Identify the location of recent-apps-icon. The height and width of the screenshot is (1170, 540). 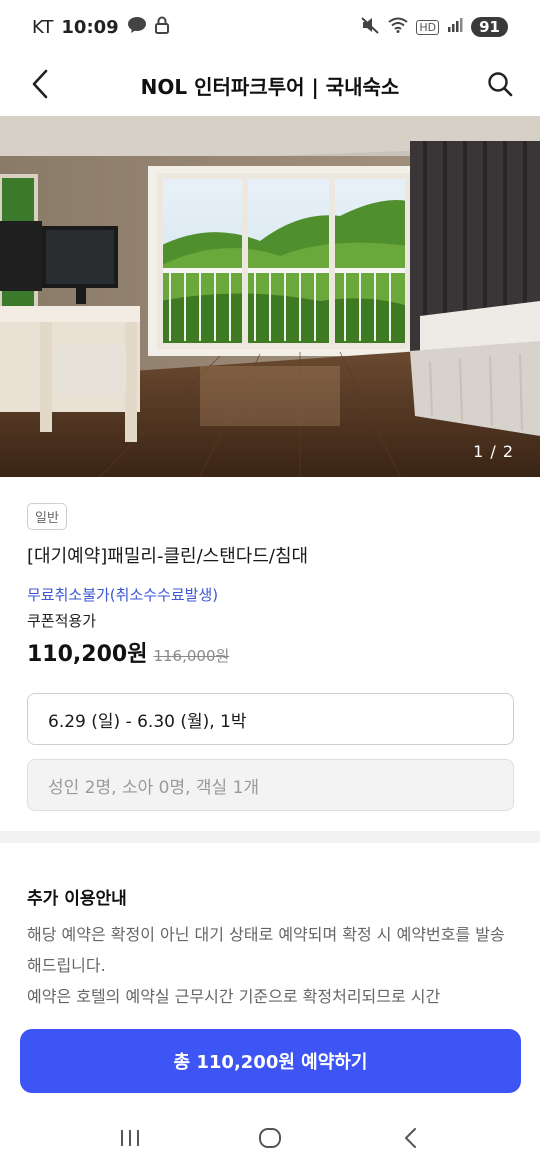
(130, 1138).